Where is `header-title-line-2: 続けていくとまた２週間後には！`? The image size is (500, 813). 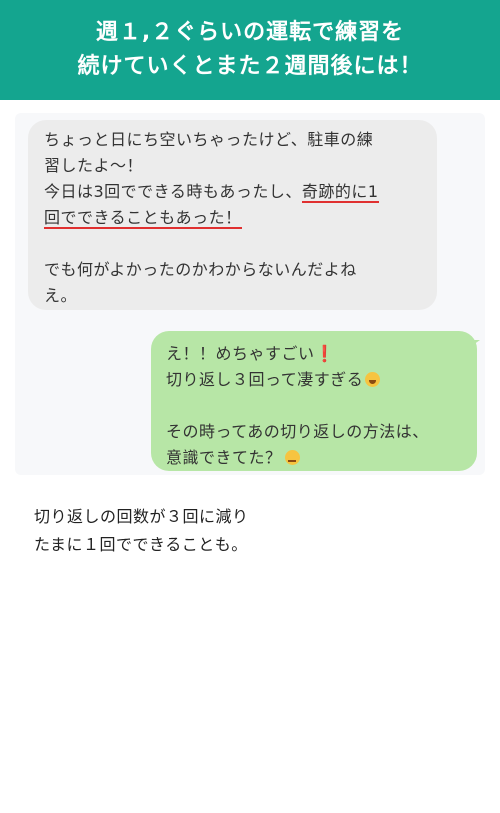 header-title-line-2: 続けていくとまた２週間後には！ is located at coordinates (250, 66).